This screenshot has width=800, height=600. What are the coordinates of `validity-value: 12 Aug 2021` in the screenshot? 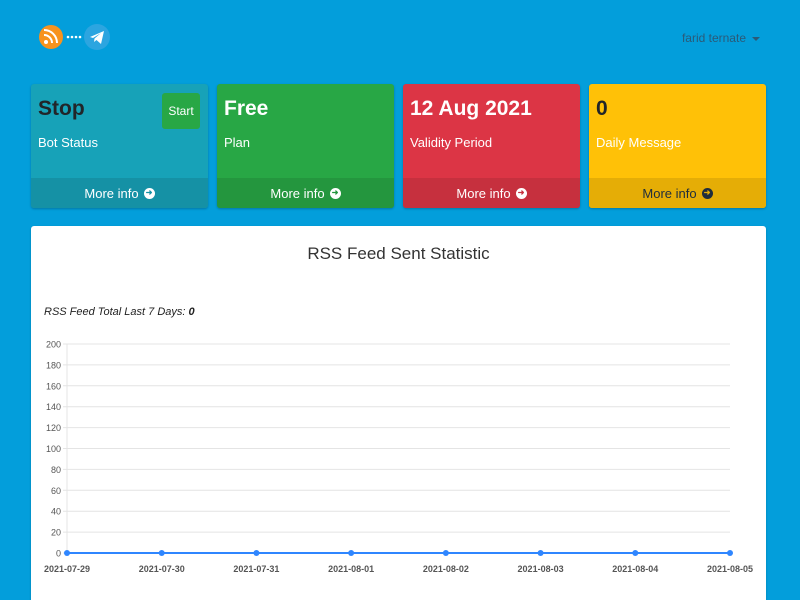 It's located at (471, 108).